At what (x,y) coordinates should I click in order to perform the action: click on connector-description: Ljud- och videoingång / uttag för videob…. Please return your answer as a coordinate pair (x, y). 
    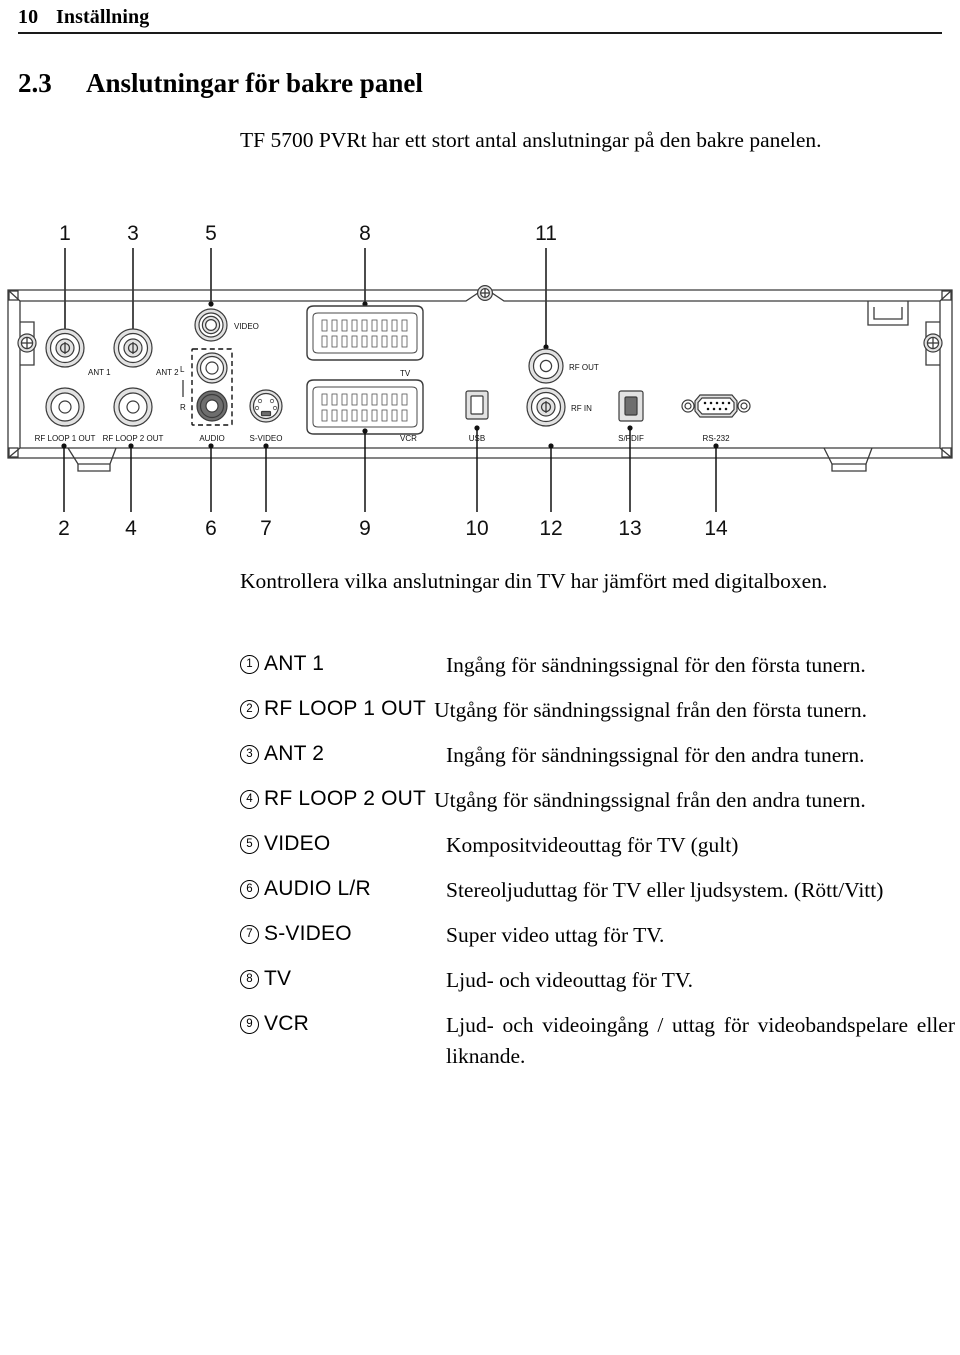
    Looking at the image, I should click on (700, 1040).